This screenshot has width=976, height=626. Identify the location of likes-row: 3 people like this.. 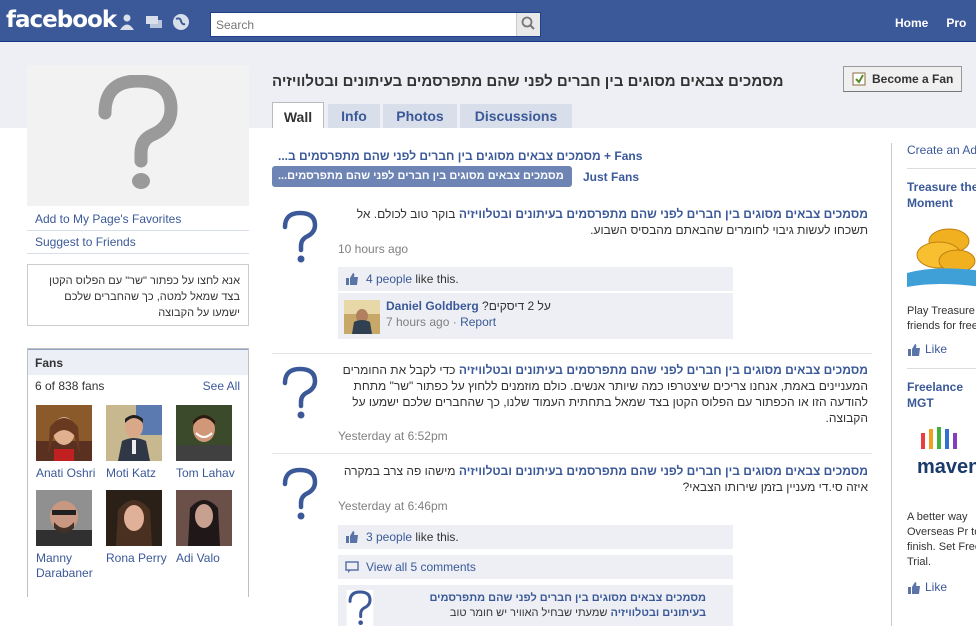
(535, 537).